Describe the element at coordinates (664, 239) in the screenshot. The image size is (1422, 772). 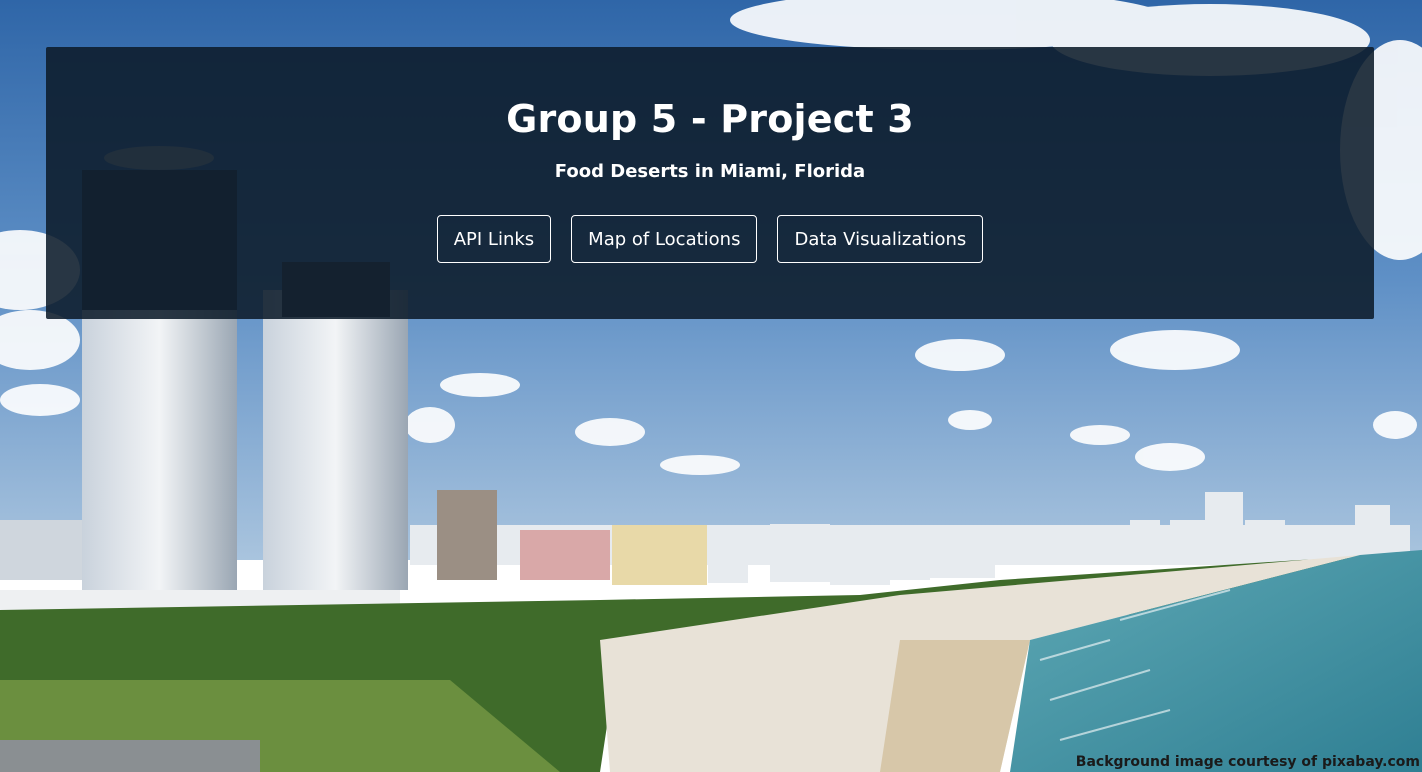
I see `map-of-locations-button: Map of Locations` at that location.